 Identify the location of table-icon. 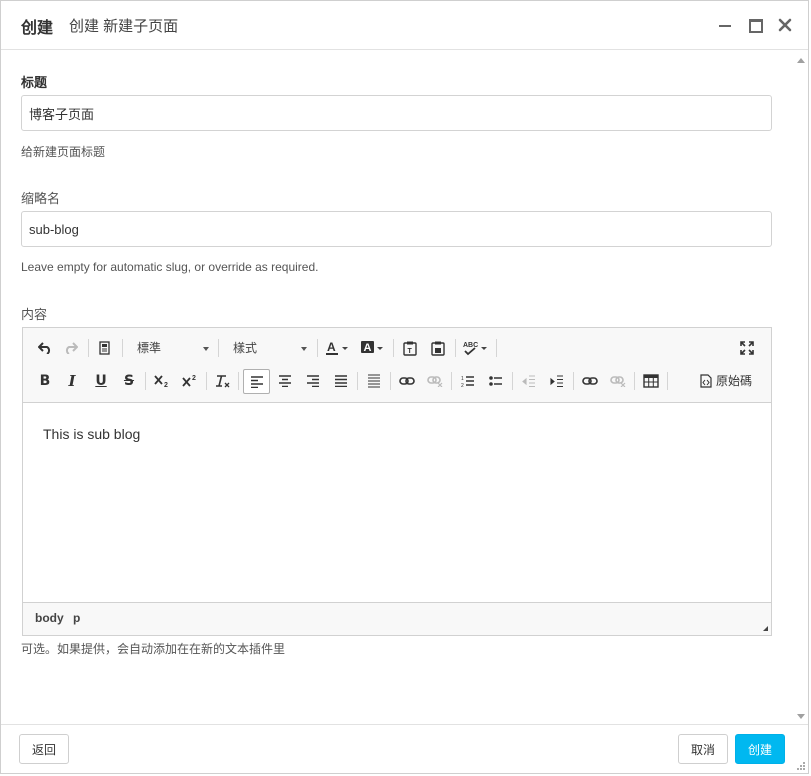
(651, 381).